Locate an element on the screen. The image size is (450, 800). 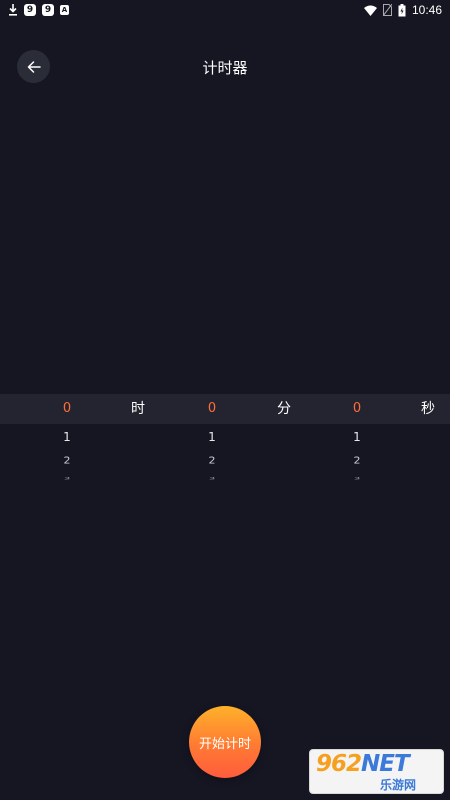
minutes-selected-value: 0 is located at coordinates (212, 409).